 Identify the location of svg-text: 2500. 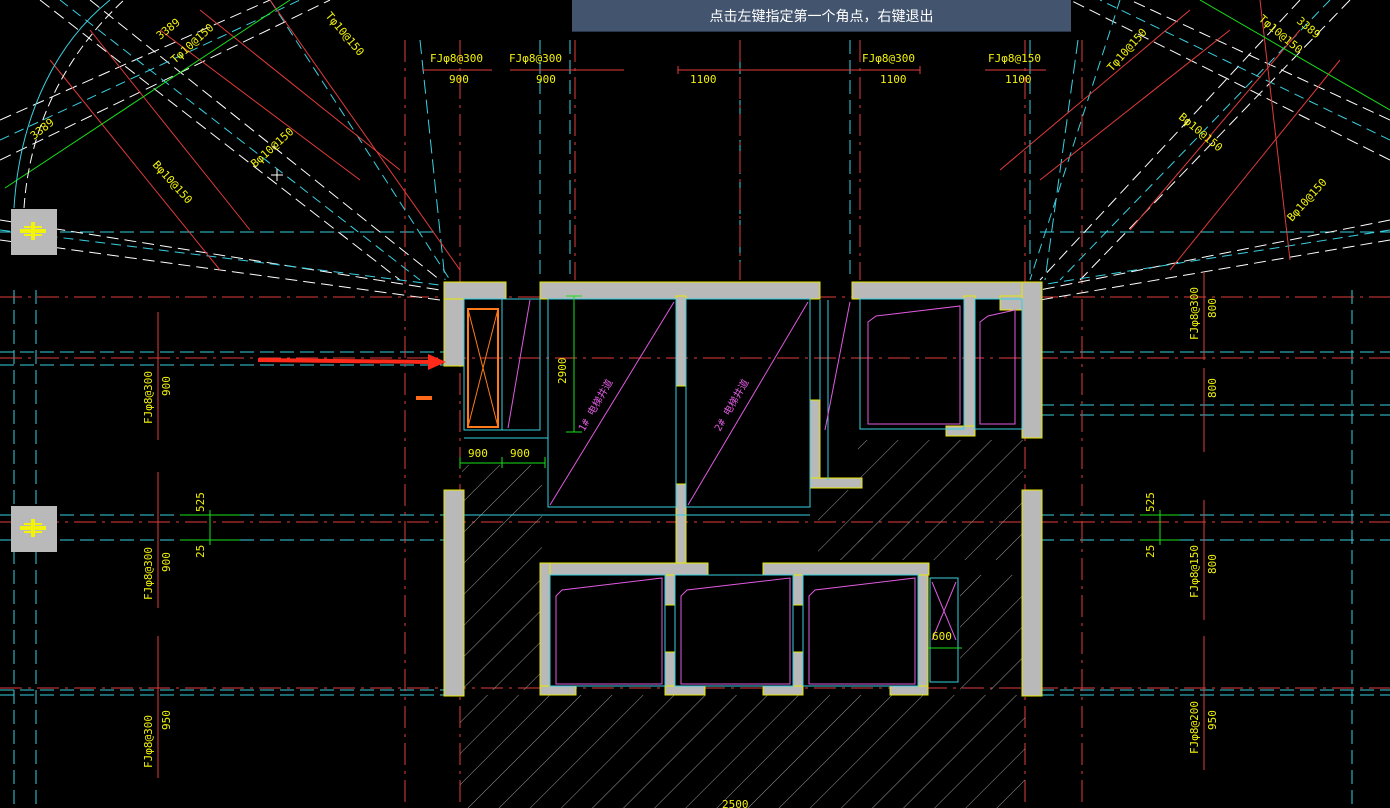
(735, 803).